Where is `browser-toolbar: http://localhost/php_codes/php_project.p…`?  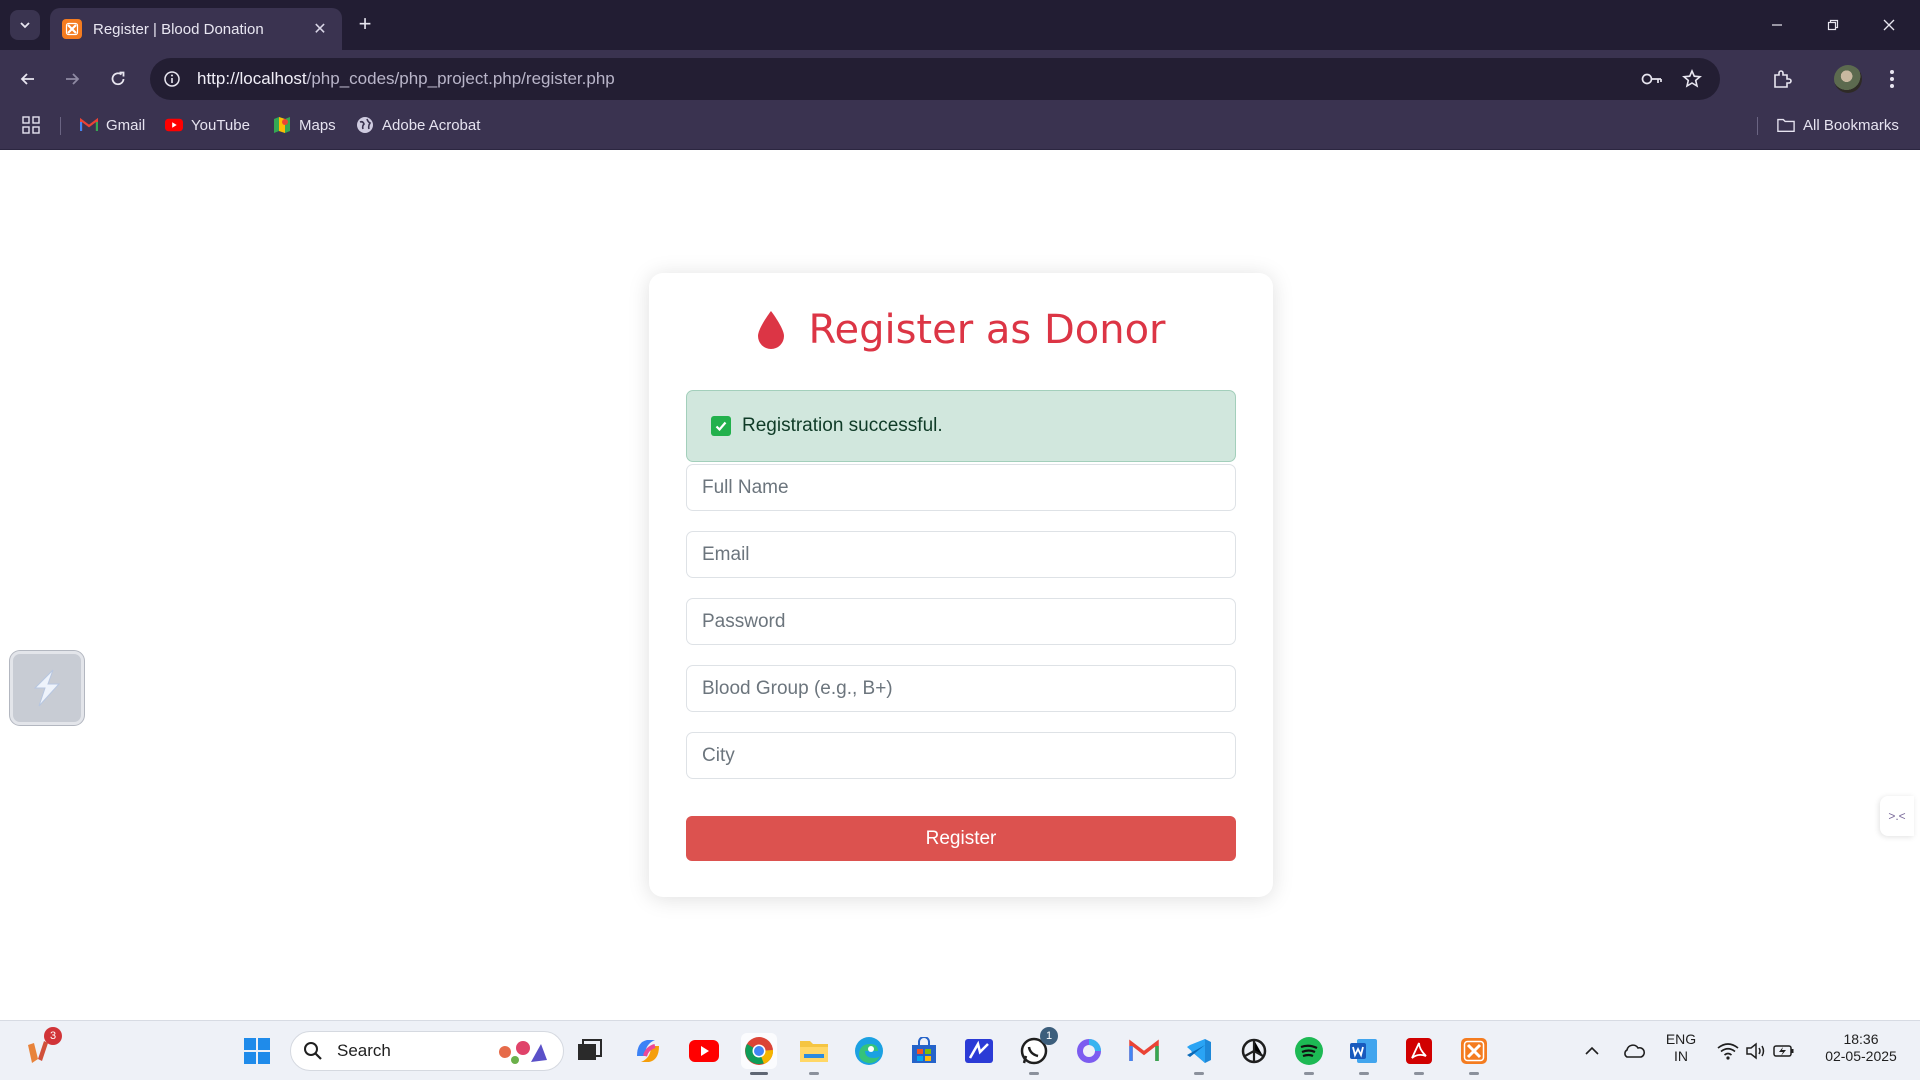 browser-toolbar: http://localhost/php_codes/php_project.p… is located at coordinates (960, 79).